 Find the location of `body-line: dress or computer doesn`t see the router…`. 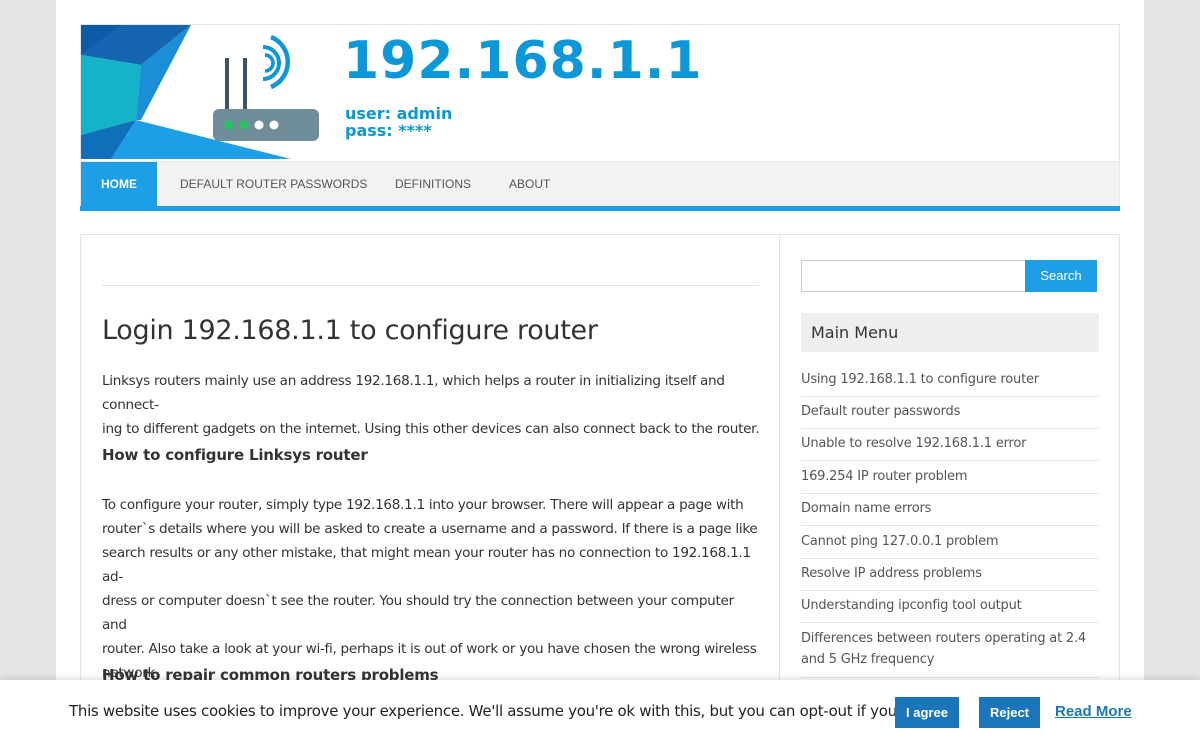

body-line: dress or computer doesn`t see the router… is located at coordinates (418, 613).